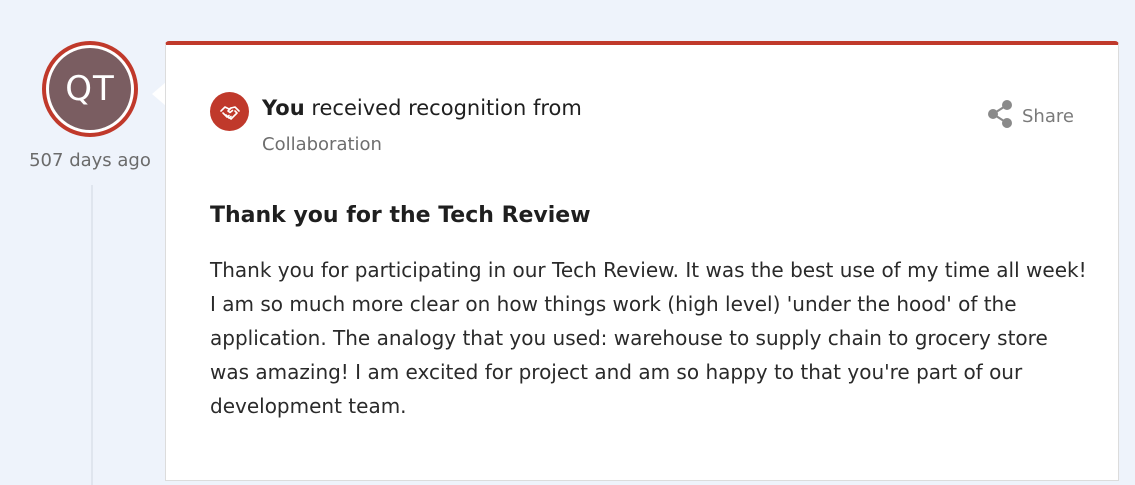  I want to click on share-label: Share, so click(1048, 116).